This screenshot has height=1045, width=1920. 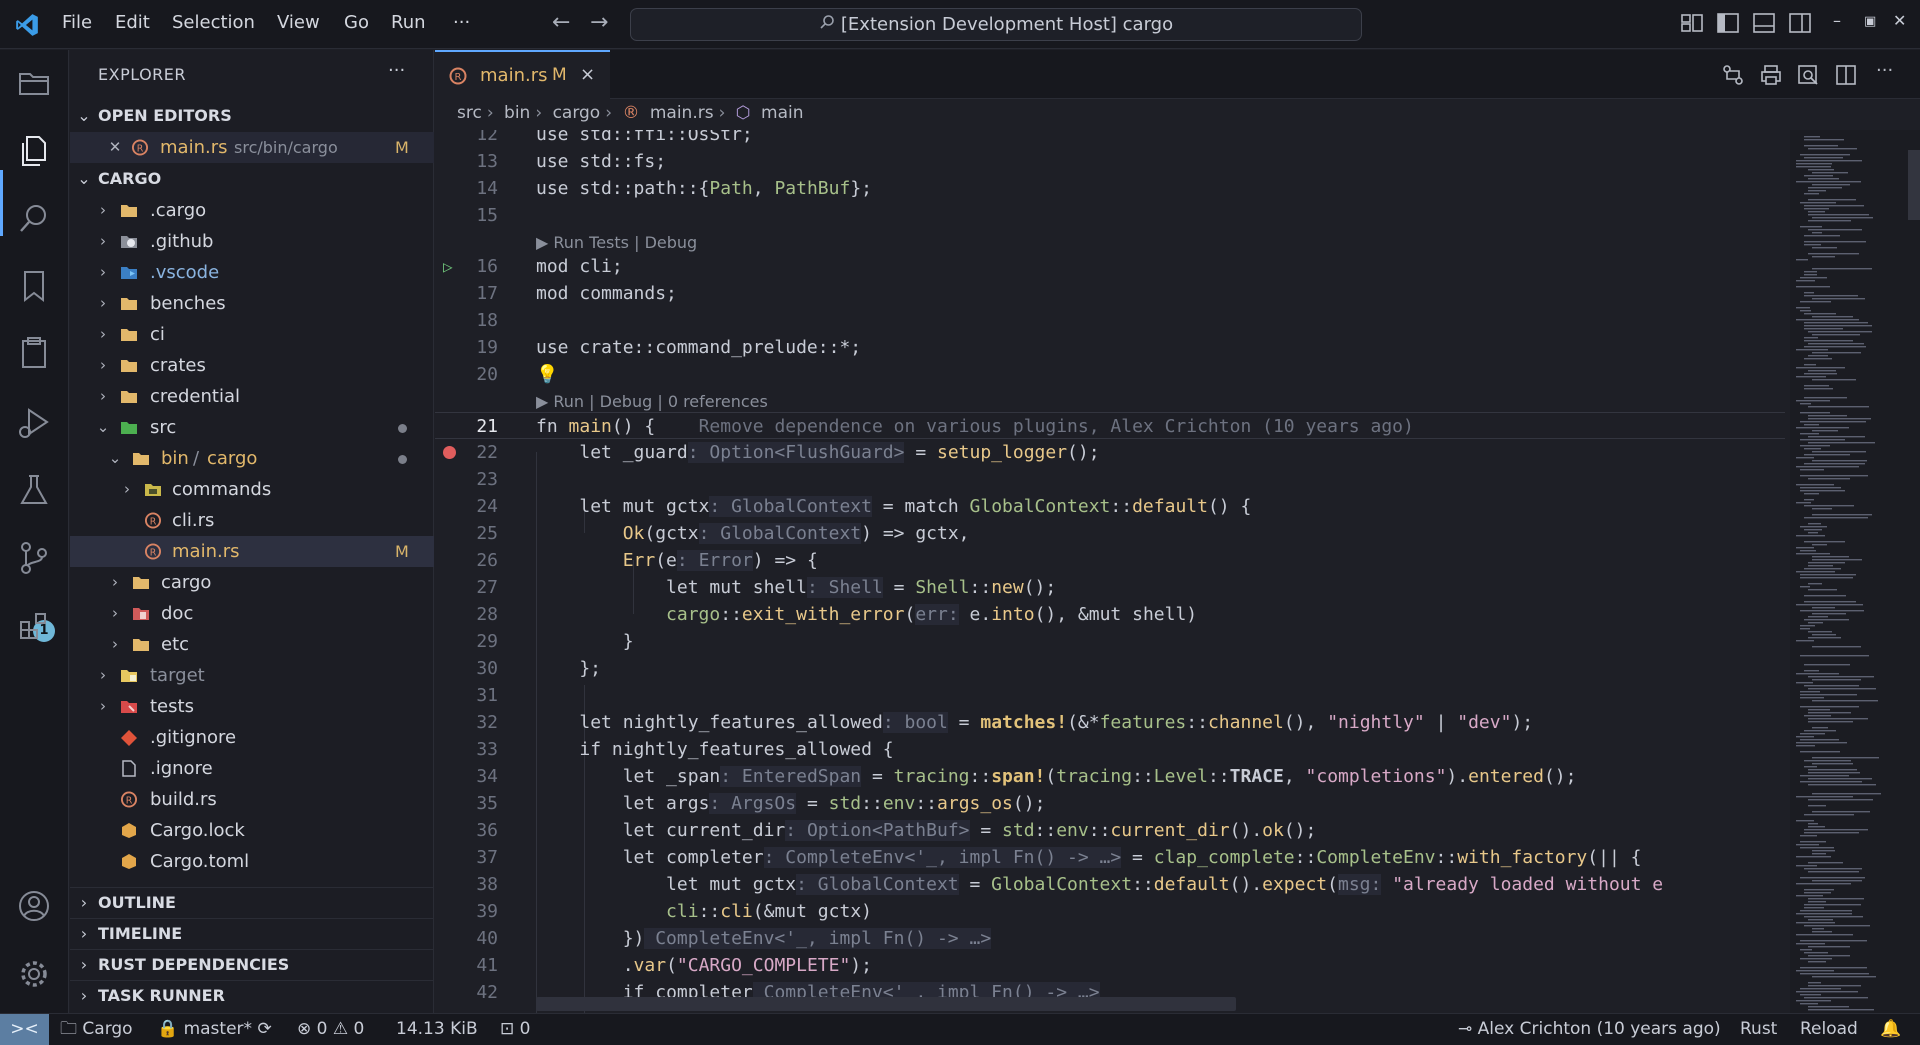 I want to click on maximize-icon: ▣, so click(x=1870, y=21).